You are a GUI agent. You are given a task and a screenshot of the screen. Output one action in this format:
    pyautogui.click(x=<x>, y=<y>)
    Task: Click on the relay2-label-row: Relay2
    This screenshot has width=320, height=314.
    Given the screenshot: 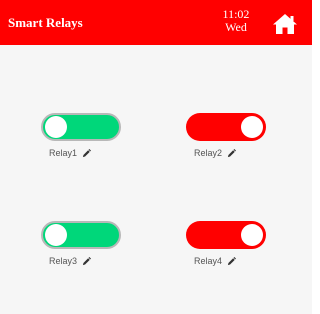 What is the action you would take?
    pyautogui.click(x=215, y=153)
    